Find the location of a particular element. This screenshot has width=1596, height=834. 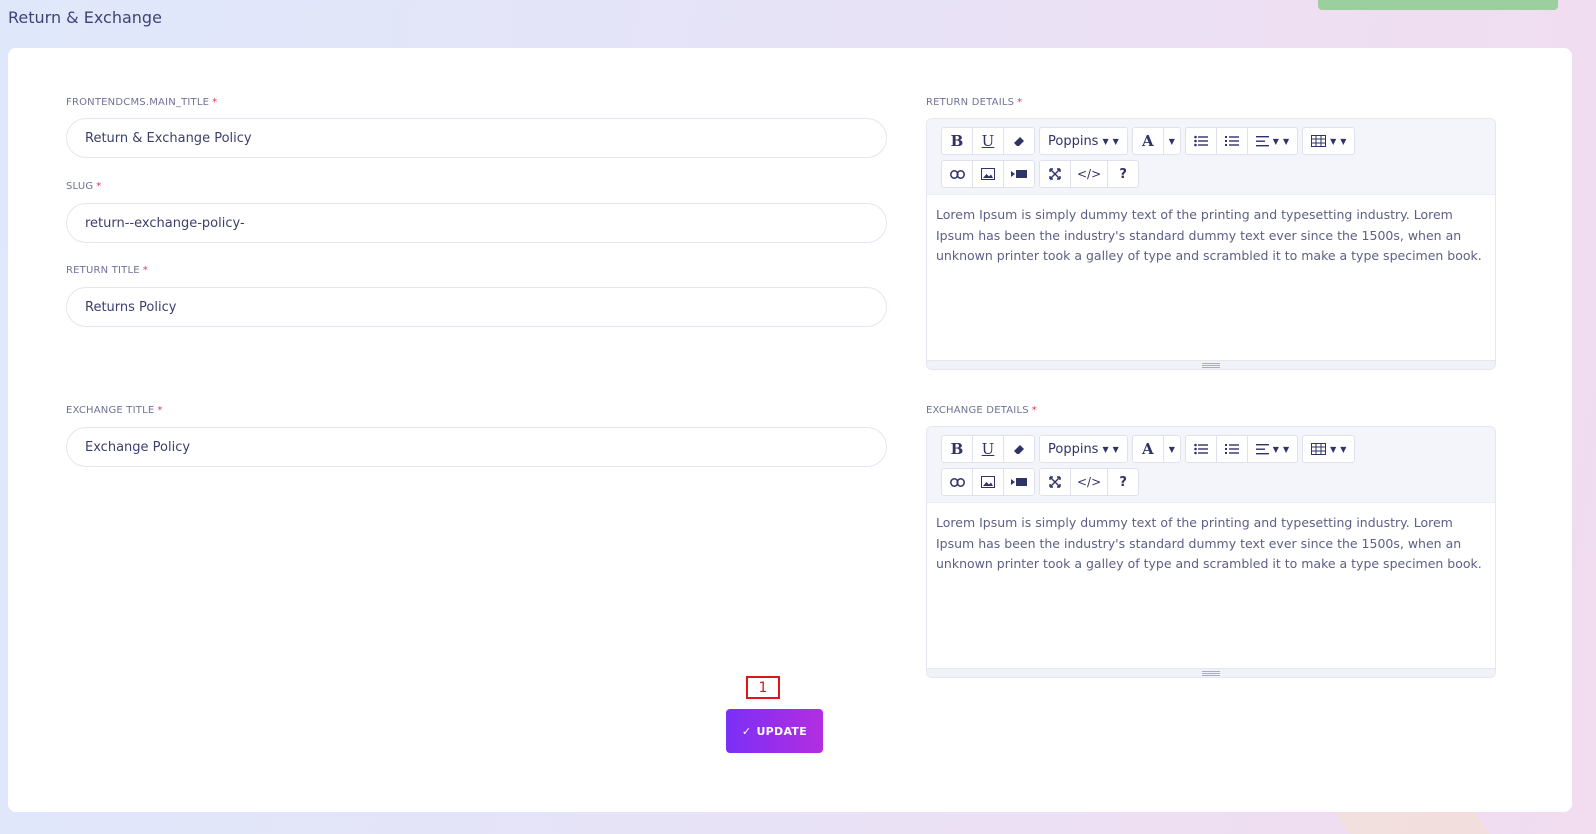

main-title-label: FRONTENDCMS.MAIN_TITLE * is located at coordinates (142, 102).